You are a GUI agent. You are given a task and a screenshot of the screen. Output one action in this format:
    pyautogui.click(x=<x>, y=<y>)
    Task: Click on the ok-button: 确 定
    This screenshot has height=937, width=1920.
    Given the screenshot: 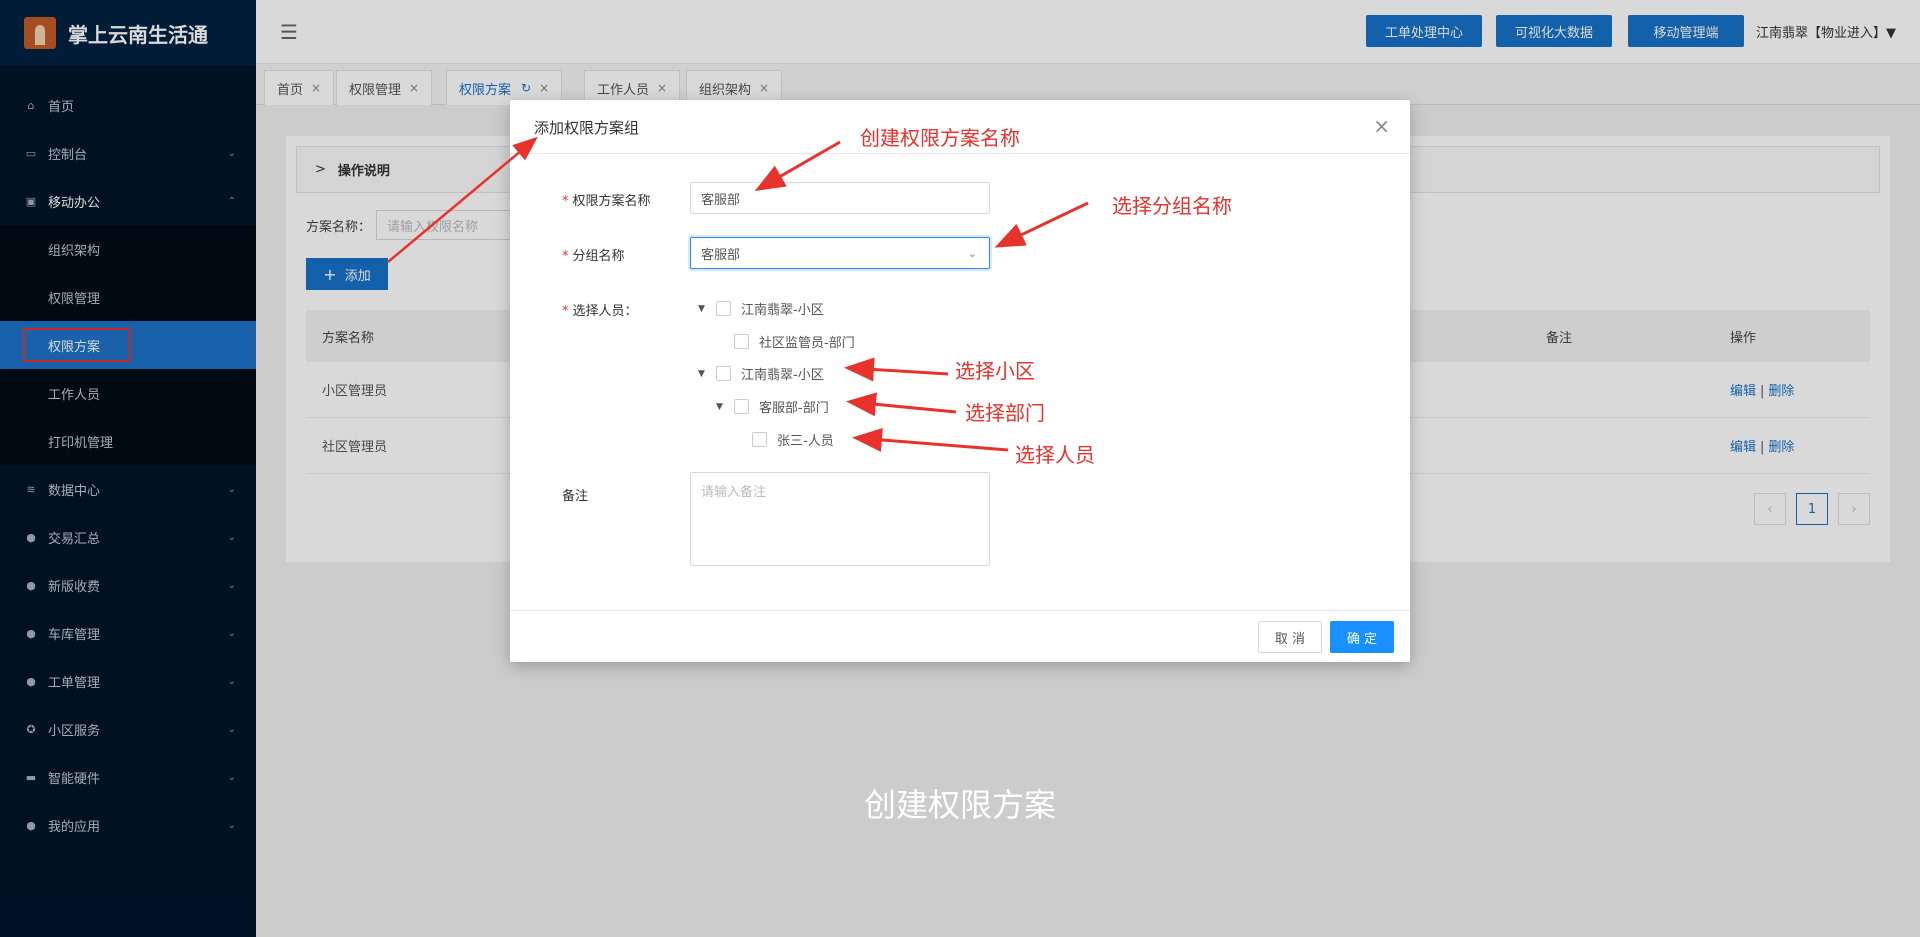 What is the action you would take?
    pyautogui.click(x=1362, y=637)
    